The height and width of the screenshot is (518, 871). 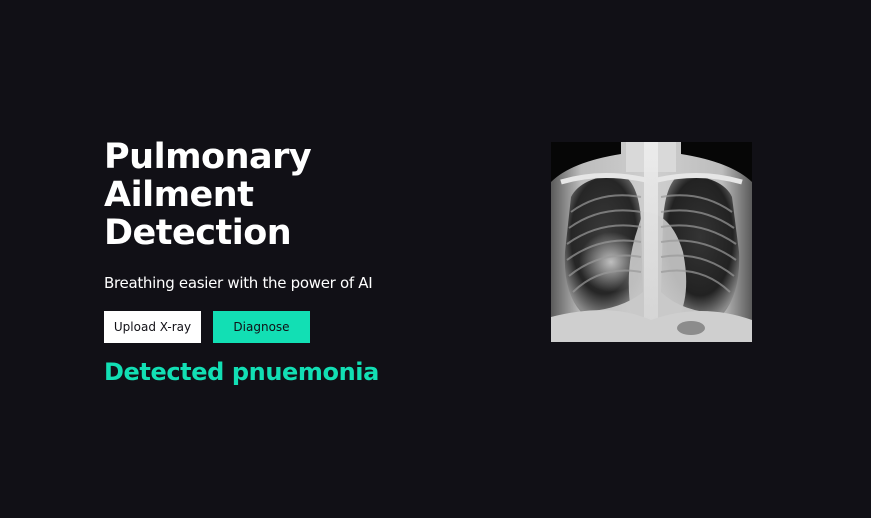 I want to click on upload-xray-button: Upload X-ray, so click(x=152, y=327).